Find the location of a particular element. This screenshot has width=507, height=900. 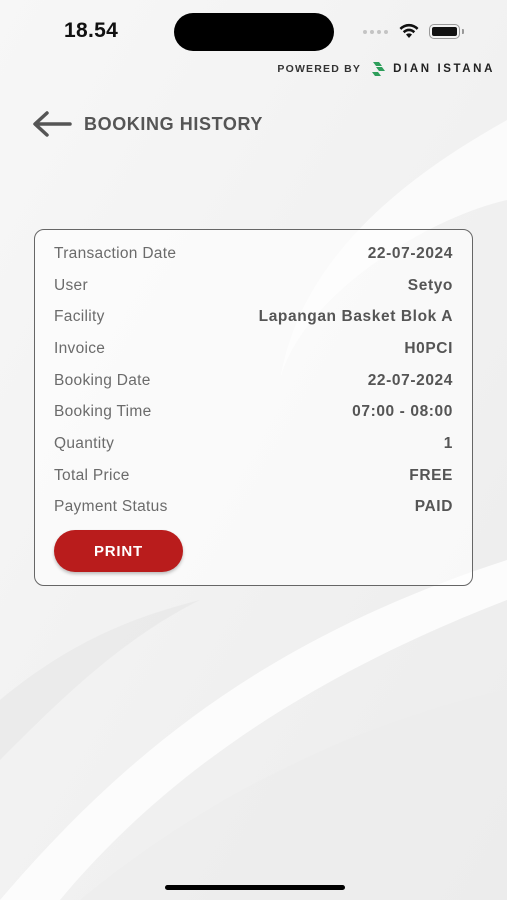

detail-row: Booking Date 22-07-2024 is located at coordinates (253, 381).